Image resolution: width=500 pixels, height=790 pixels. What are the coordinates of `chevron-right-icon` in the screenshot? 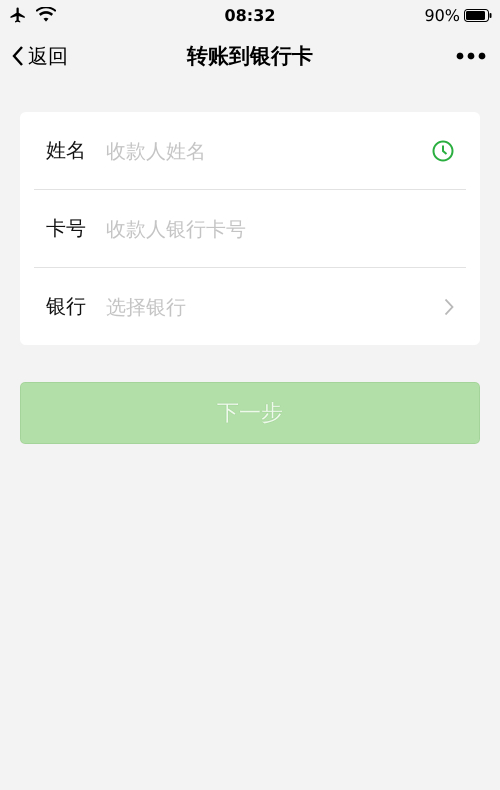 It's located at (449, 307).